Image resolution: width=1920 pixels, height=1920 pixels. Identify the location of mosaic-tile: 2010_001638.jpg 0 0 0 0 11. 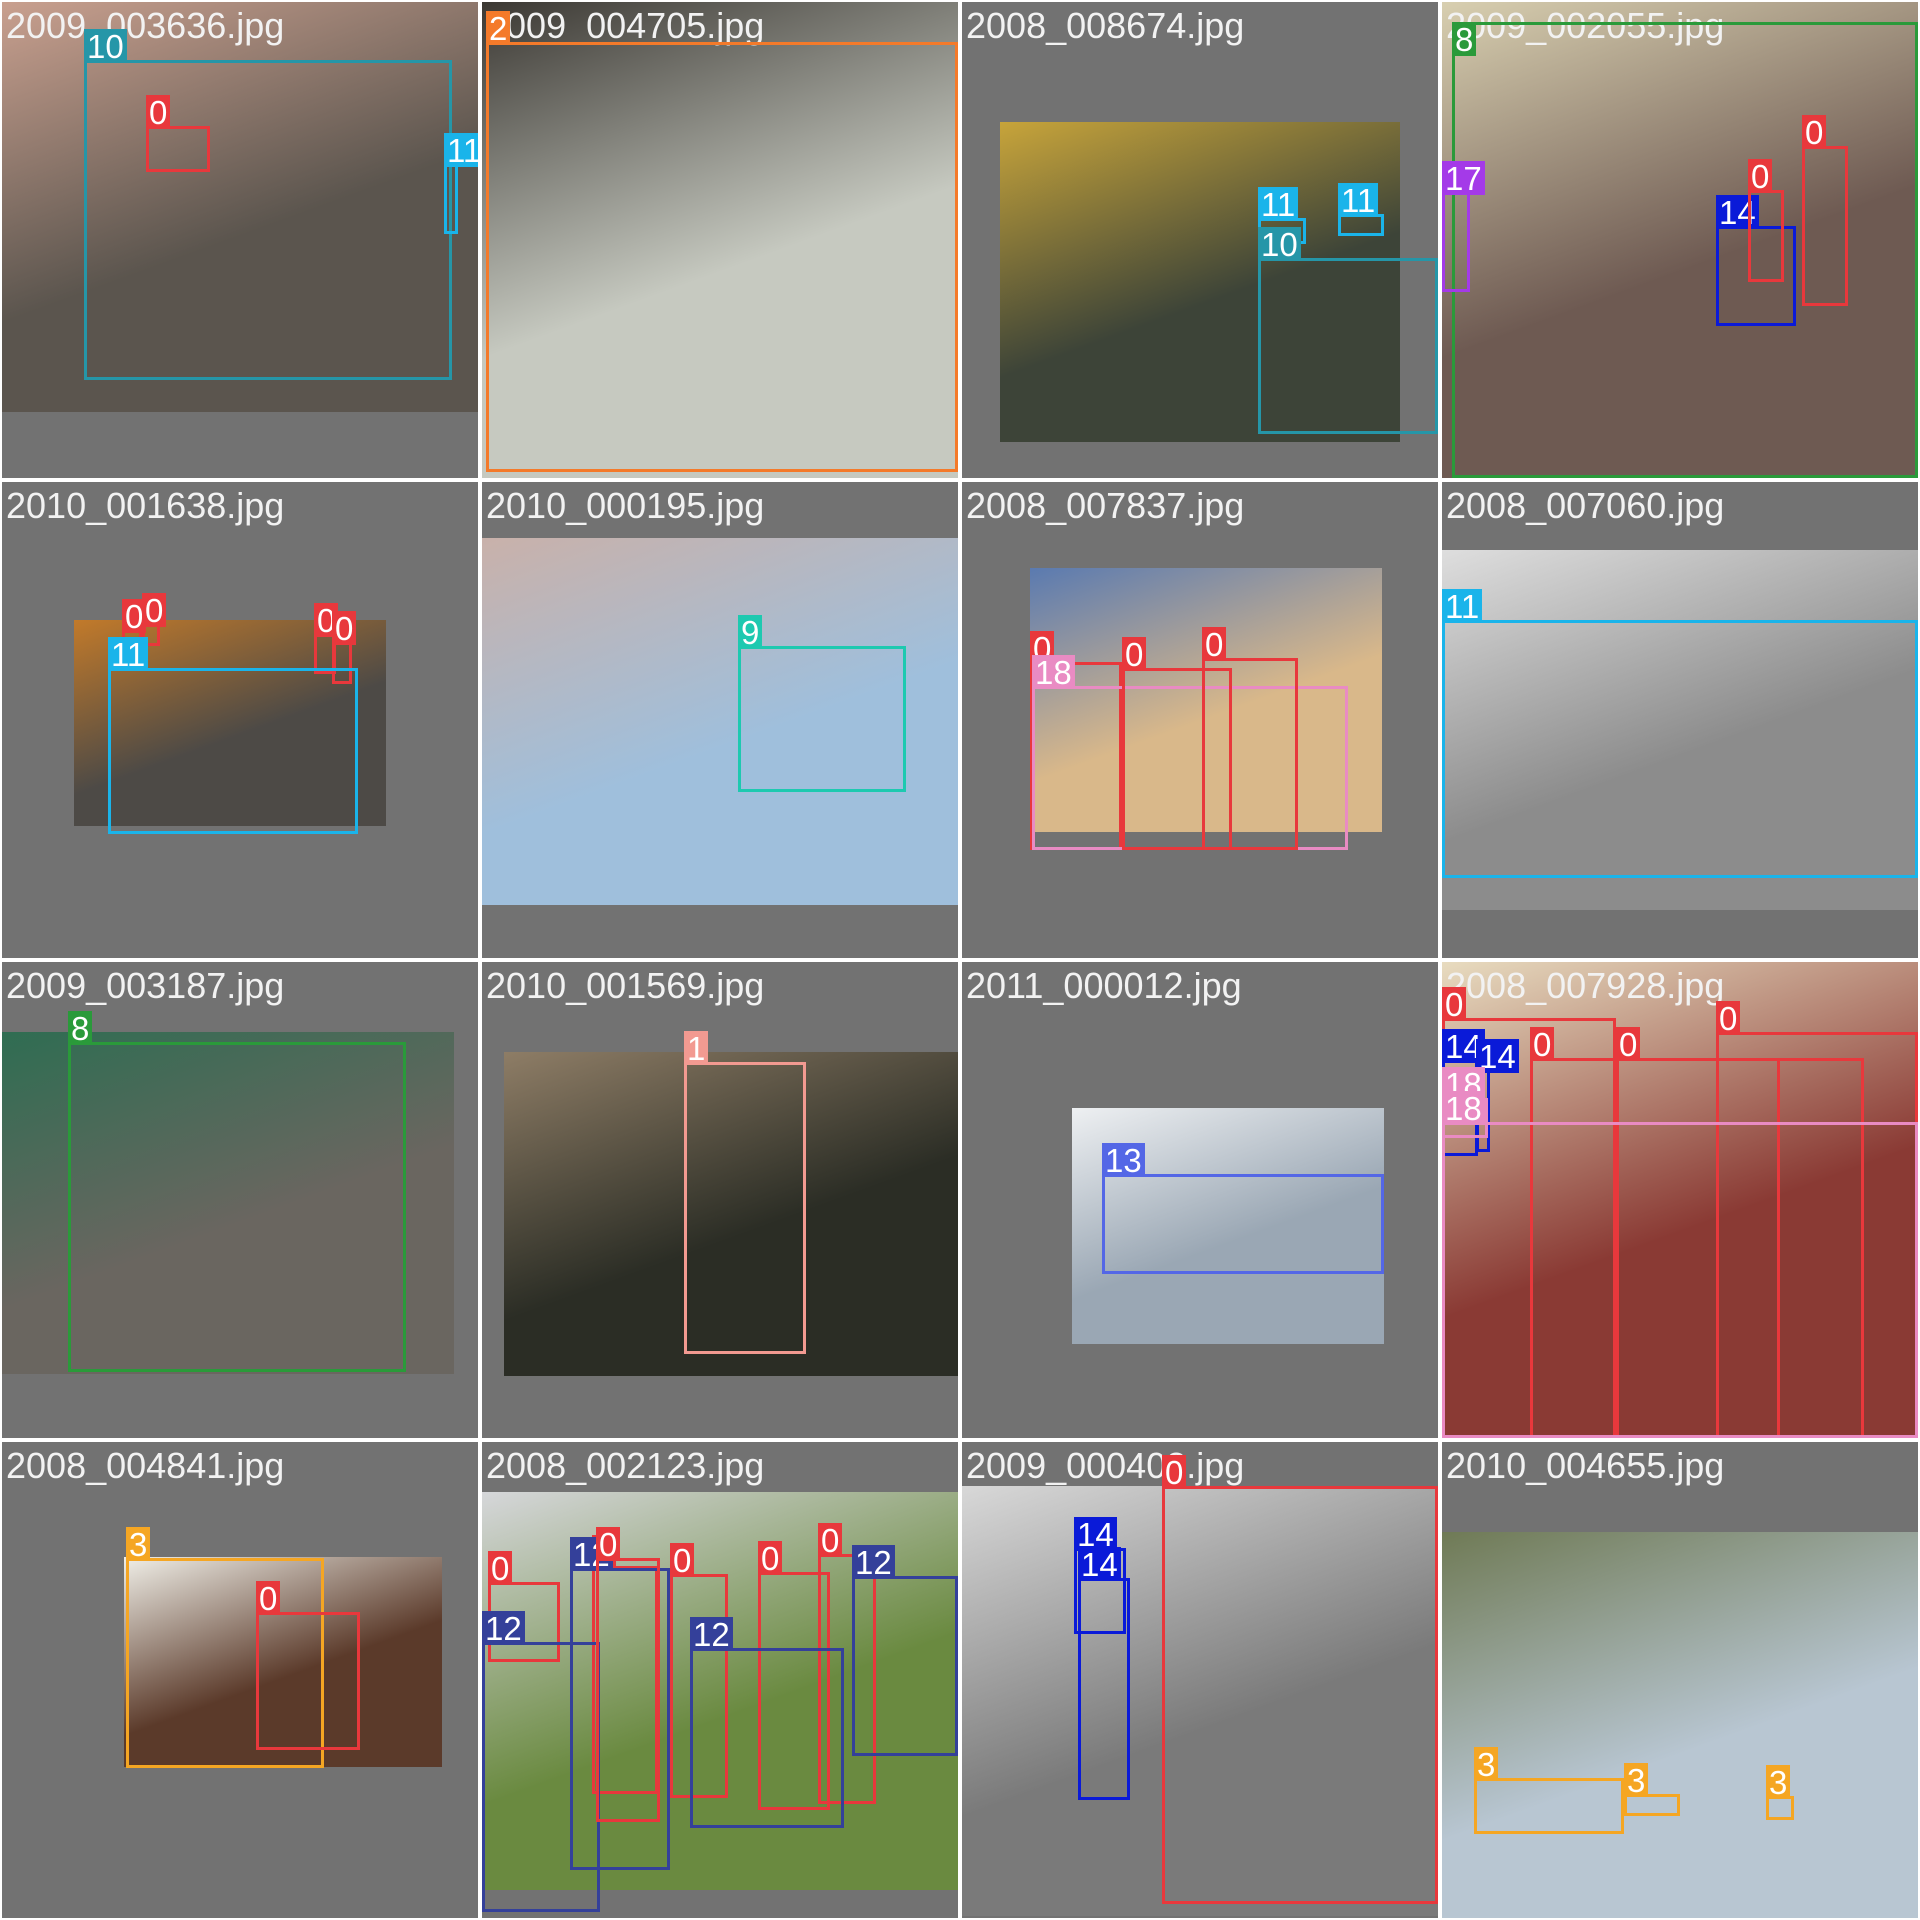
(240, 720).